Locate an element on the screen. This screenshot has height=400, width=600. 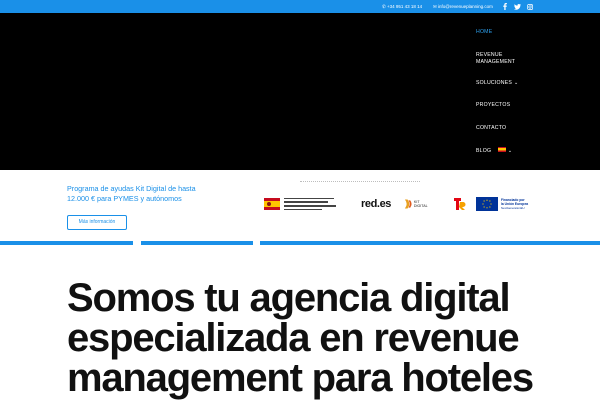
kit-digital-text: KIT DIGITAL is located at coordinates (420, 204).